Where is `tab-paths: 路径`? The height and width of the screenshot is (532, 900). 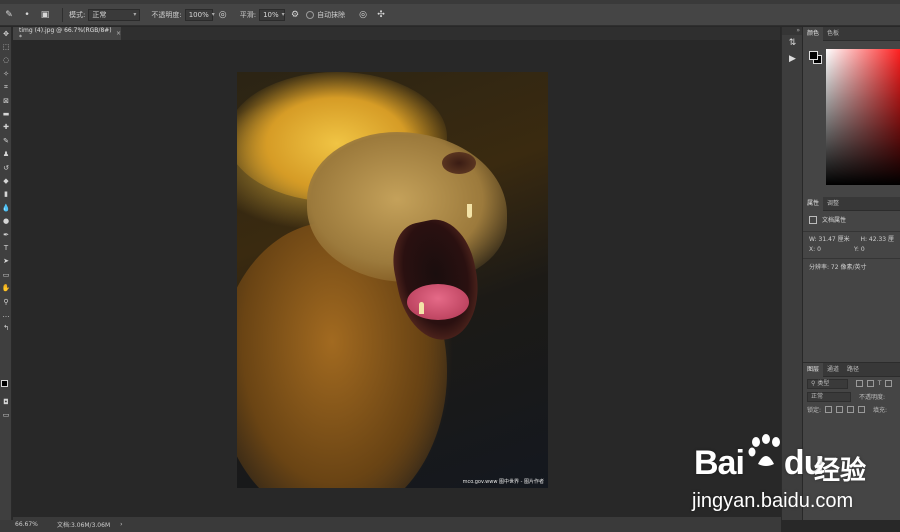 tab-paths: 路径 is located at coordinates (853, 370).